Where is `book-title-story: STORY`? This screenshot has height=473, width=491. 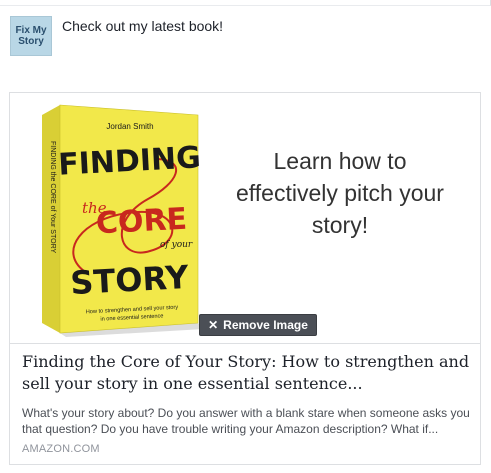
book-title-story: STORY is located at coordinates (129, 280).